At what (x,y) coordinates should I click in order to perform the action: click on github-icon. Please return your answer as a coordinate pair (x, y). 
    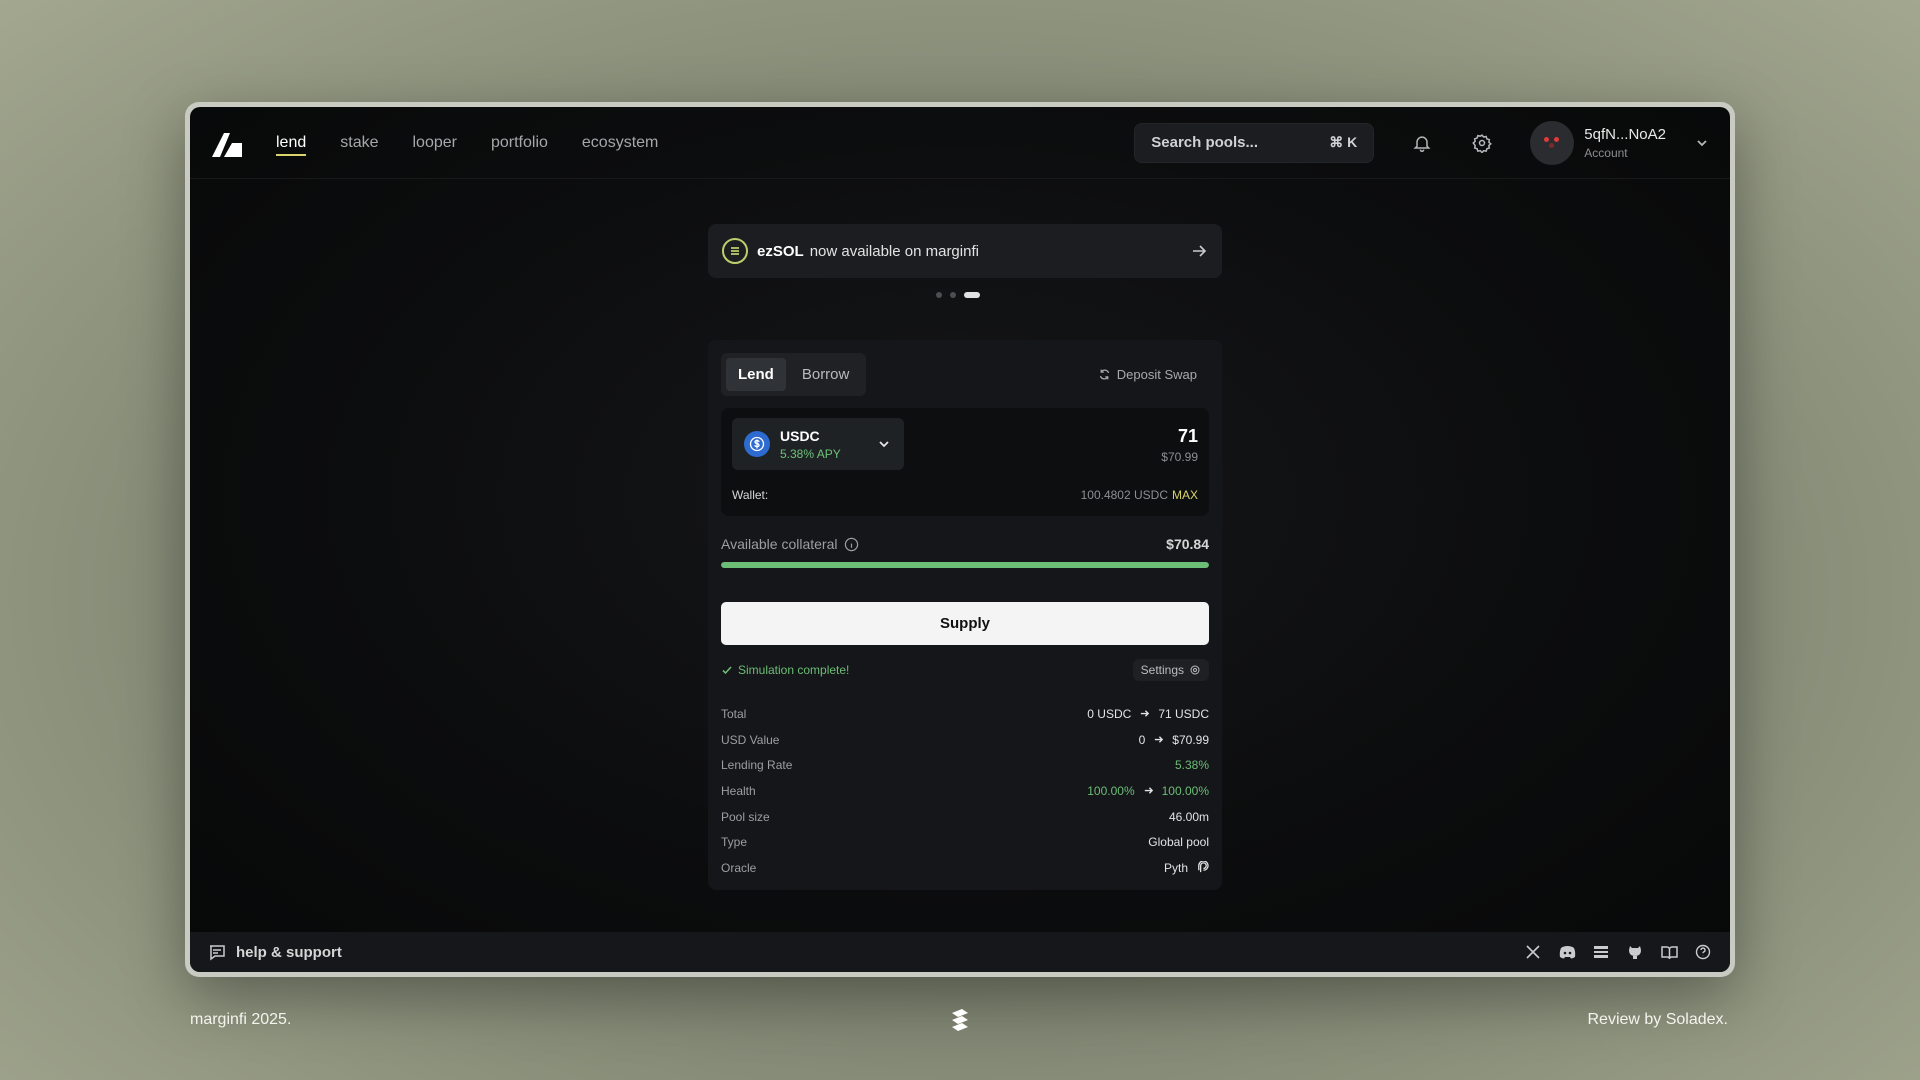
    Looking at the image, I should click on (1635, 952).